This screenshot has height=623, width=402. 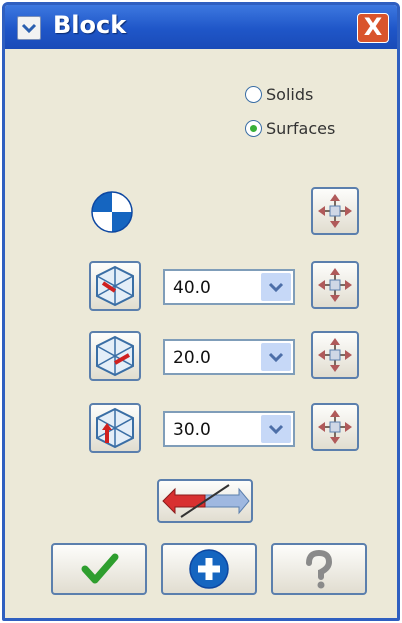 I want to click on move-button-anchor, so click(x=335, y=211).